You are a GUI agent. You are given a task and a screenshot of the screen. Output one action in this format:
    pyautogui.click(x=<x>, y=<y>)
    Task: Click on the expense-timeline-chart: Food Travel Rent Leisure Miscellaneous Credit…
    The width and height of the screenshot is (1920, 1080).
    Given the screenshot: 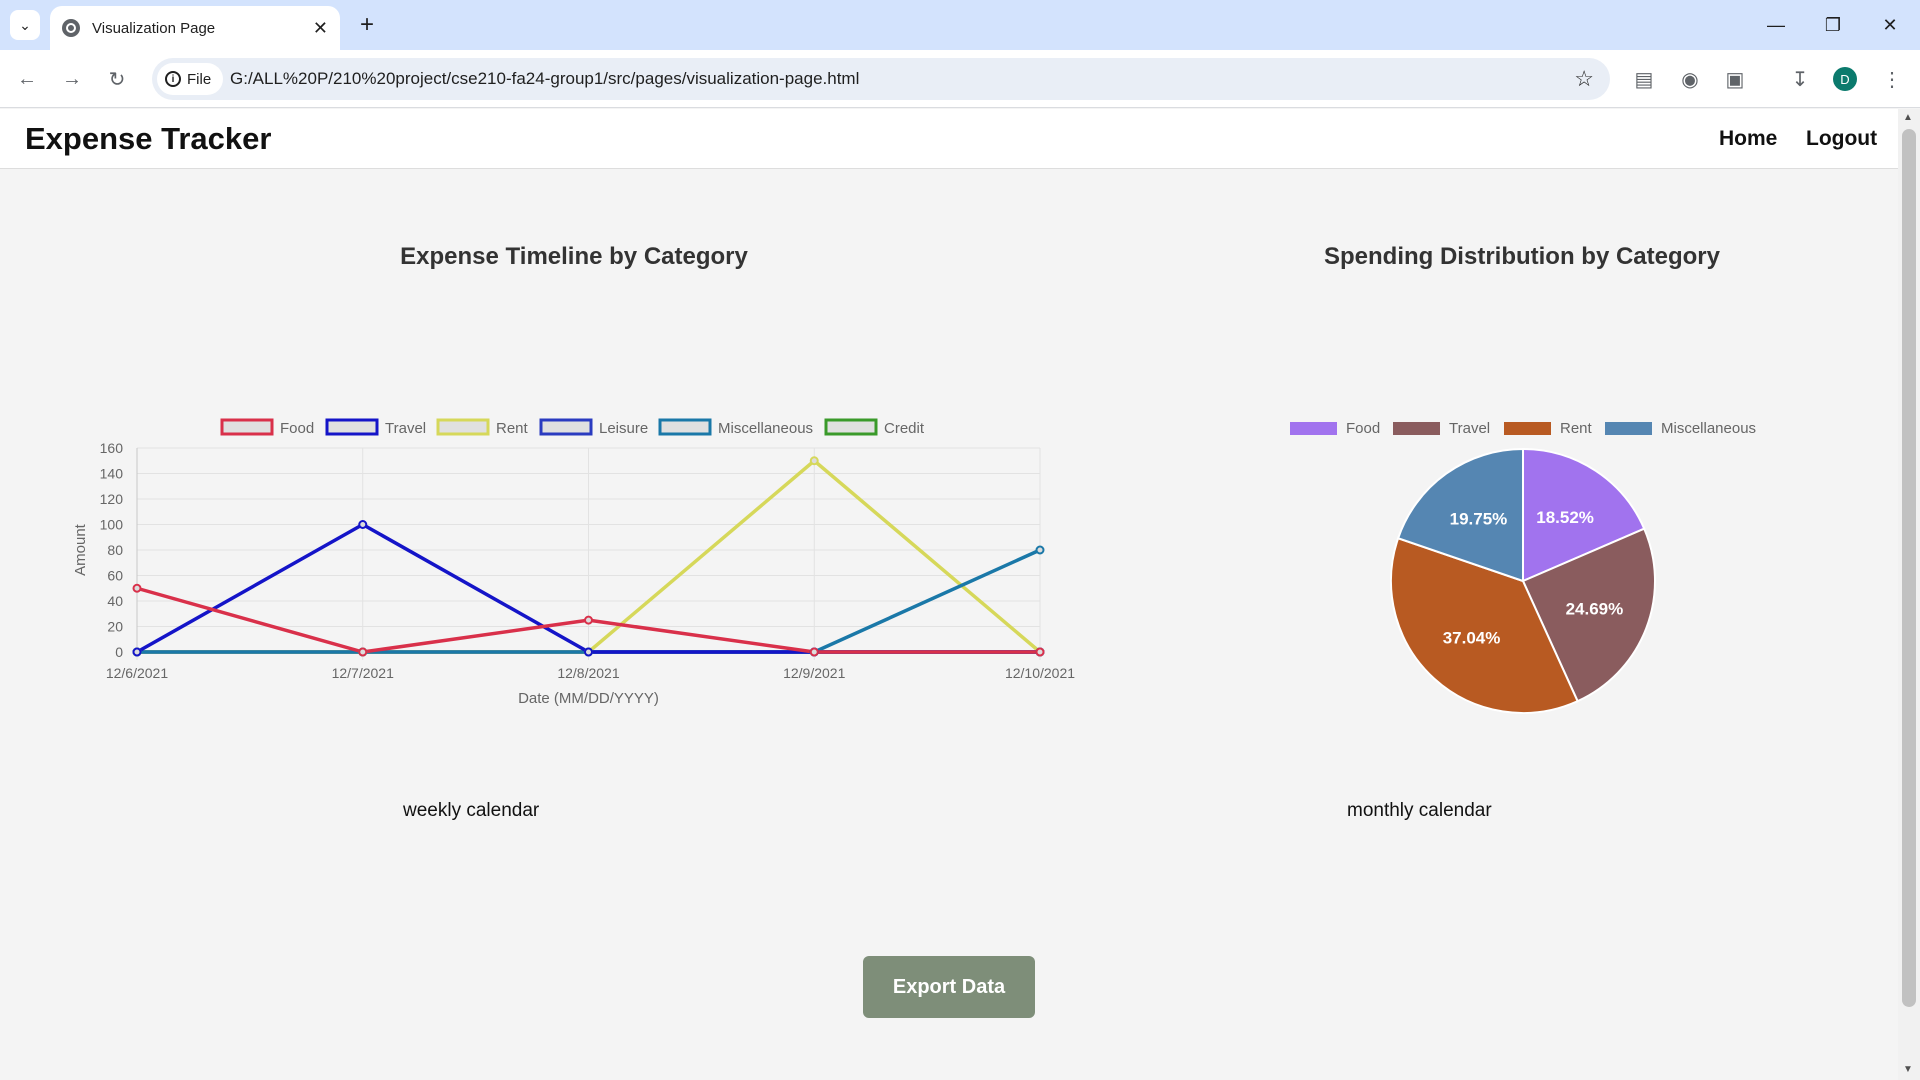 What is the action you would take?
    pyautogui.click(x=573, y=562)
    